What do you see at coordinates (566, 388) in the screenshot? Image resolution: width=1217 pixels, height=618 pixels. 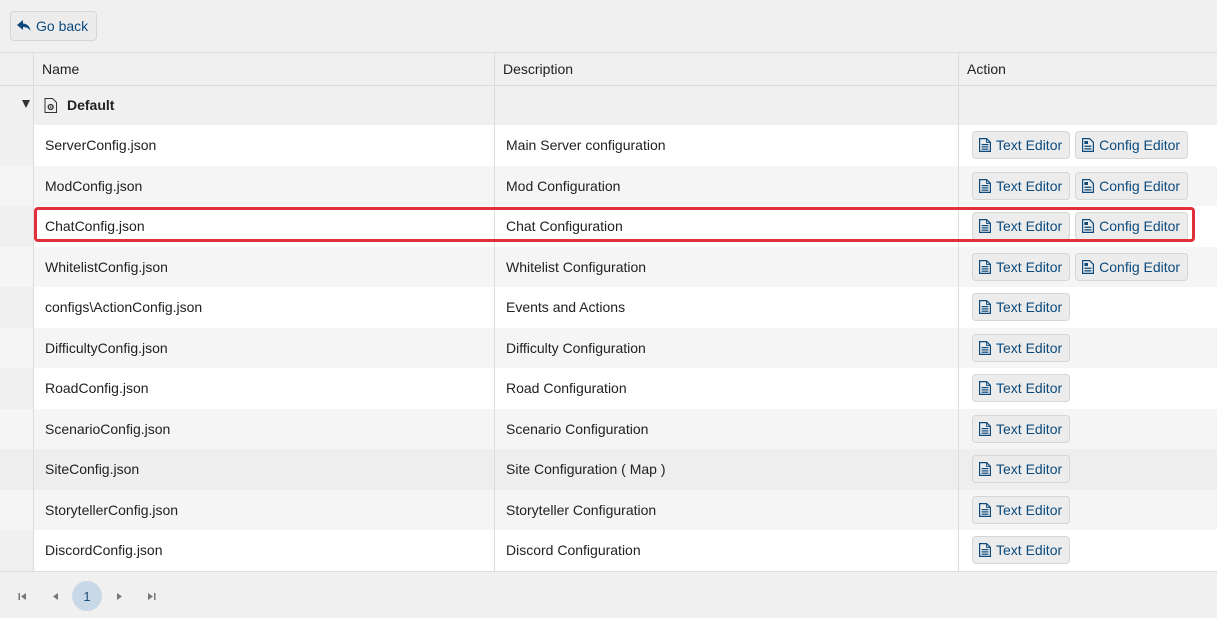 I see `row-description: Road Configuration` at bounding box center [566, 388].